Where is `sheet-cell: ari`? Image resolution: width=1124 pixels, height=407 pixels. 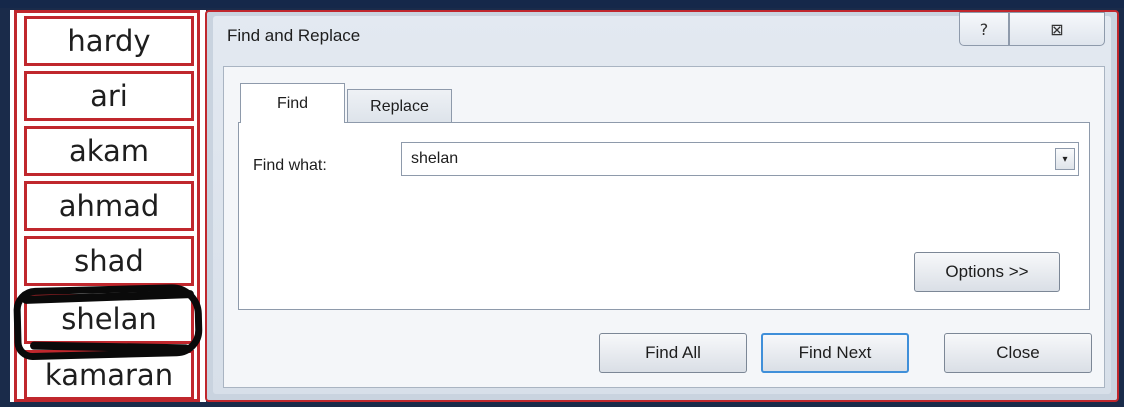
sheet-cell: ari is located at coordinates (109, 96).